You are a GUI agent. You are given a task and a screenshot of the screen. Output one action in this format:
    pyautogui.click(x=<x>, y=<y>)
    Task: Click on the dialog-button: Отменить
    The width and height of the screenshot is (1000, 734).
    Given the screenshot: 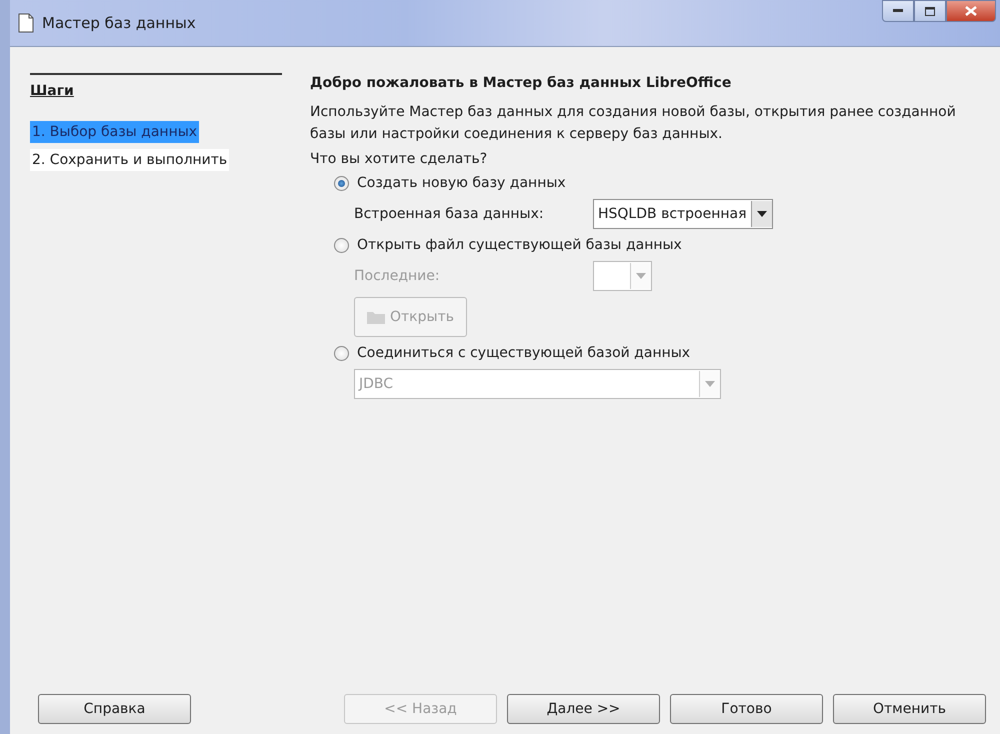 What is the action you would take?
    pyautogui.click(x=909, y=709)
    